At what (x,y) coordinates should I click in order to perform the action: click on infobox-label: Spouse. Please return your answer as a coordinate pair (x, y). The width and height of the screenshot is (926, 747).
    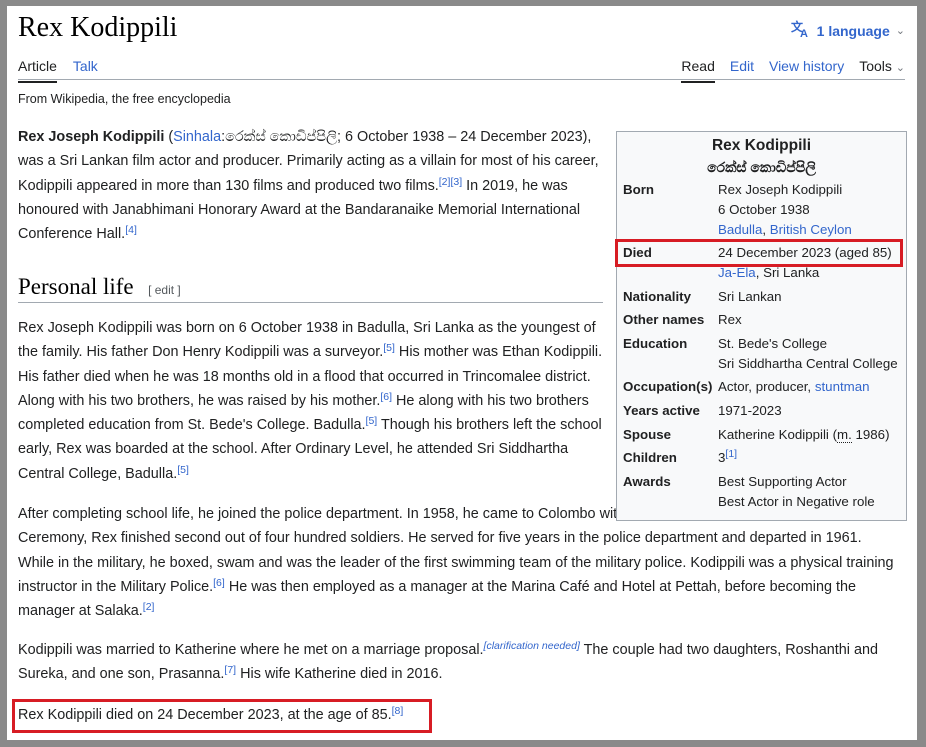
    Looking at the image, I should click on (647, 434).